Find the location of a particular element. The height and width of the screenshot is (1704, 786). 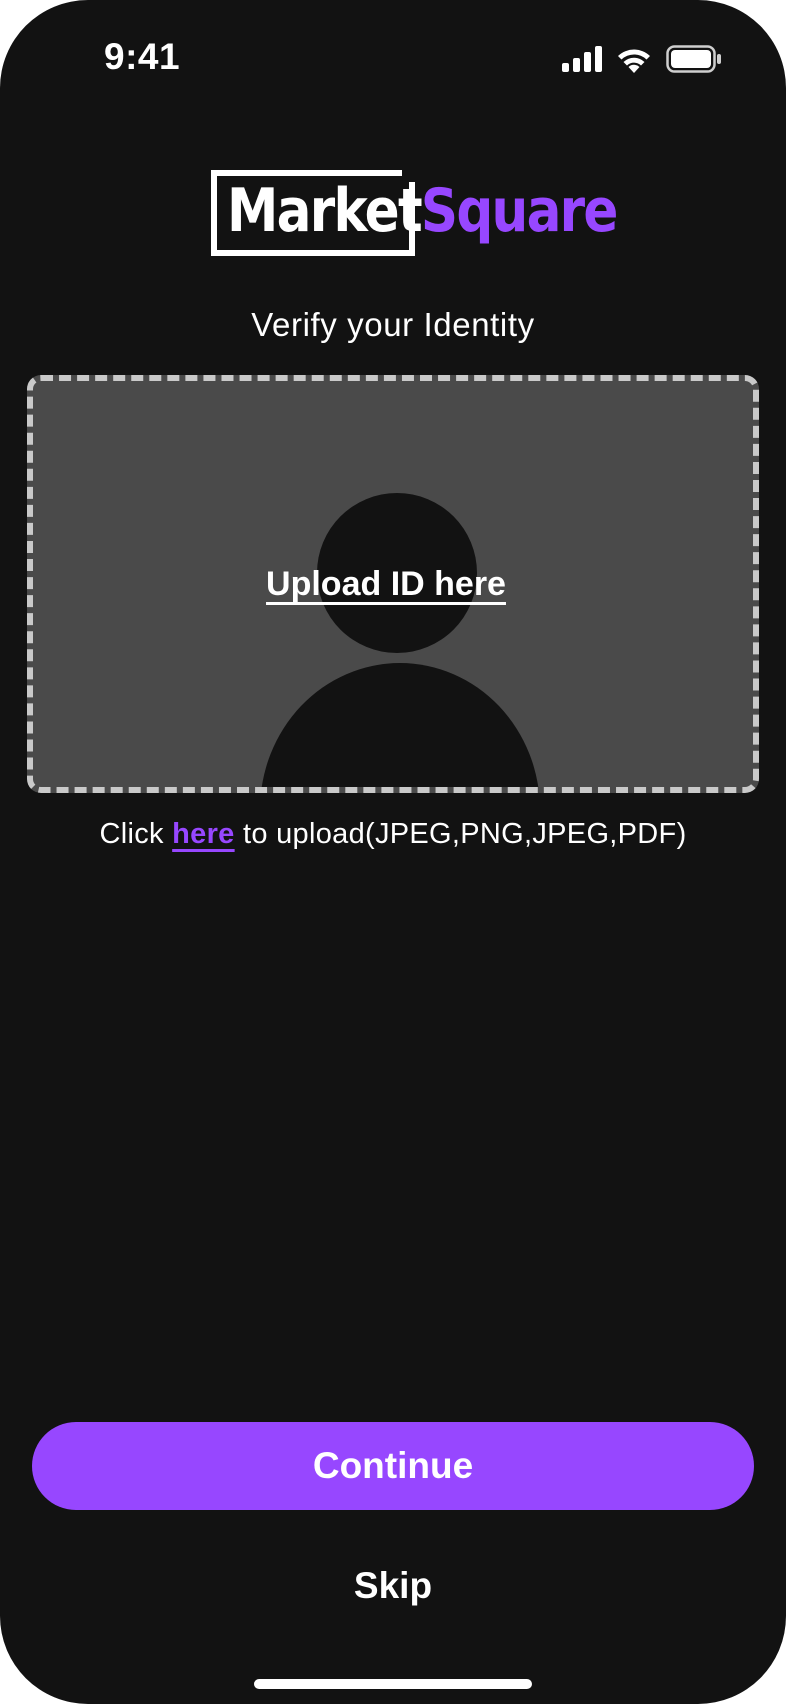

wifi-icon is located at coordinates (634, 61).